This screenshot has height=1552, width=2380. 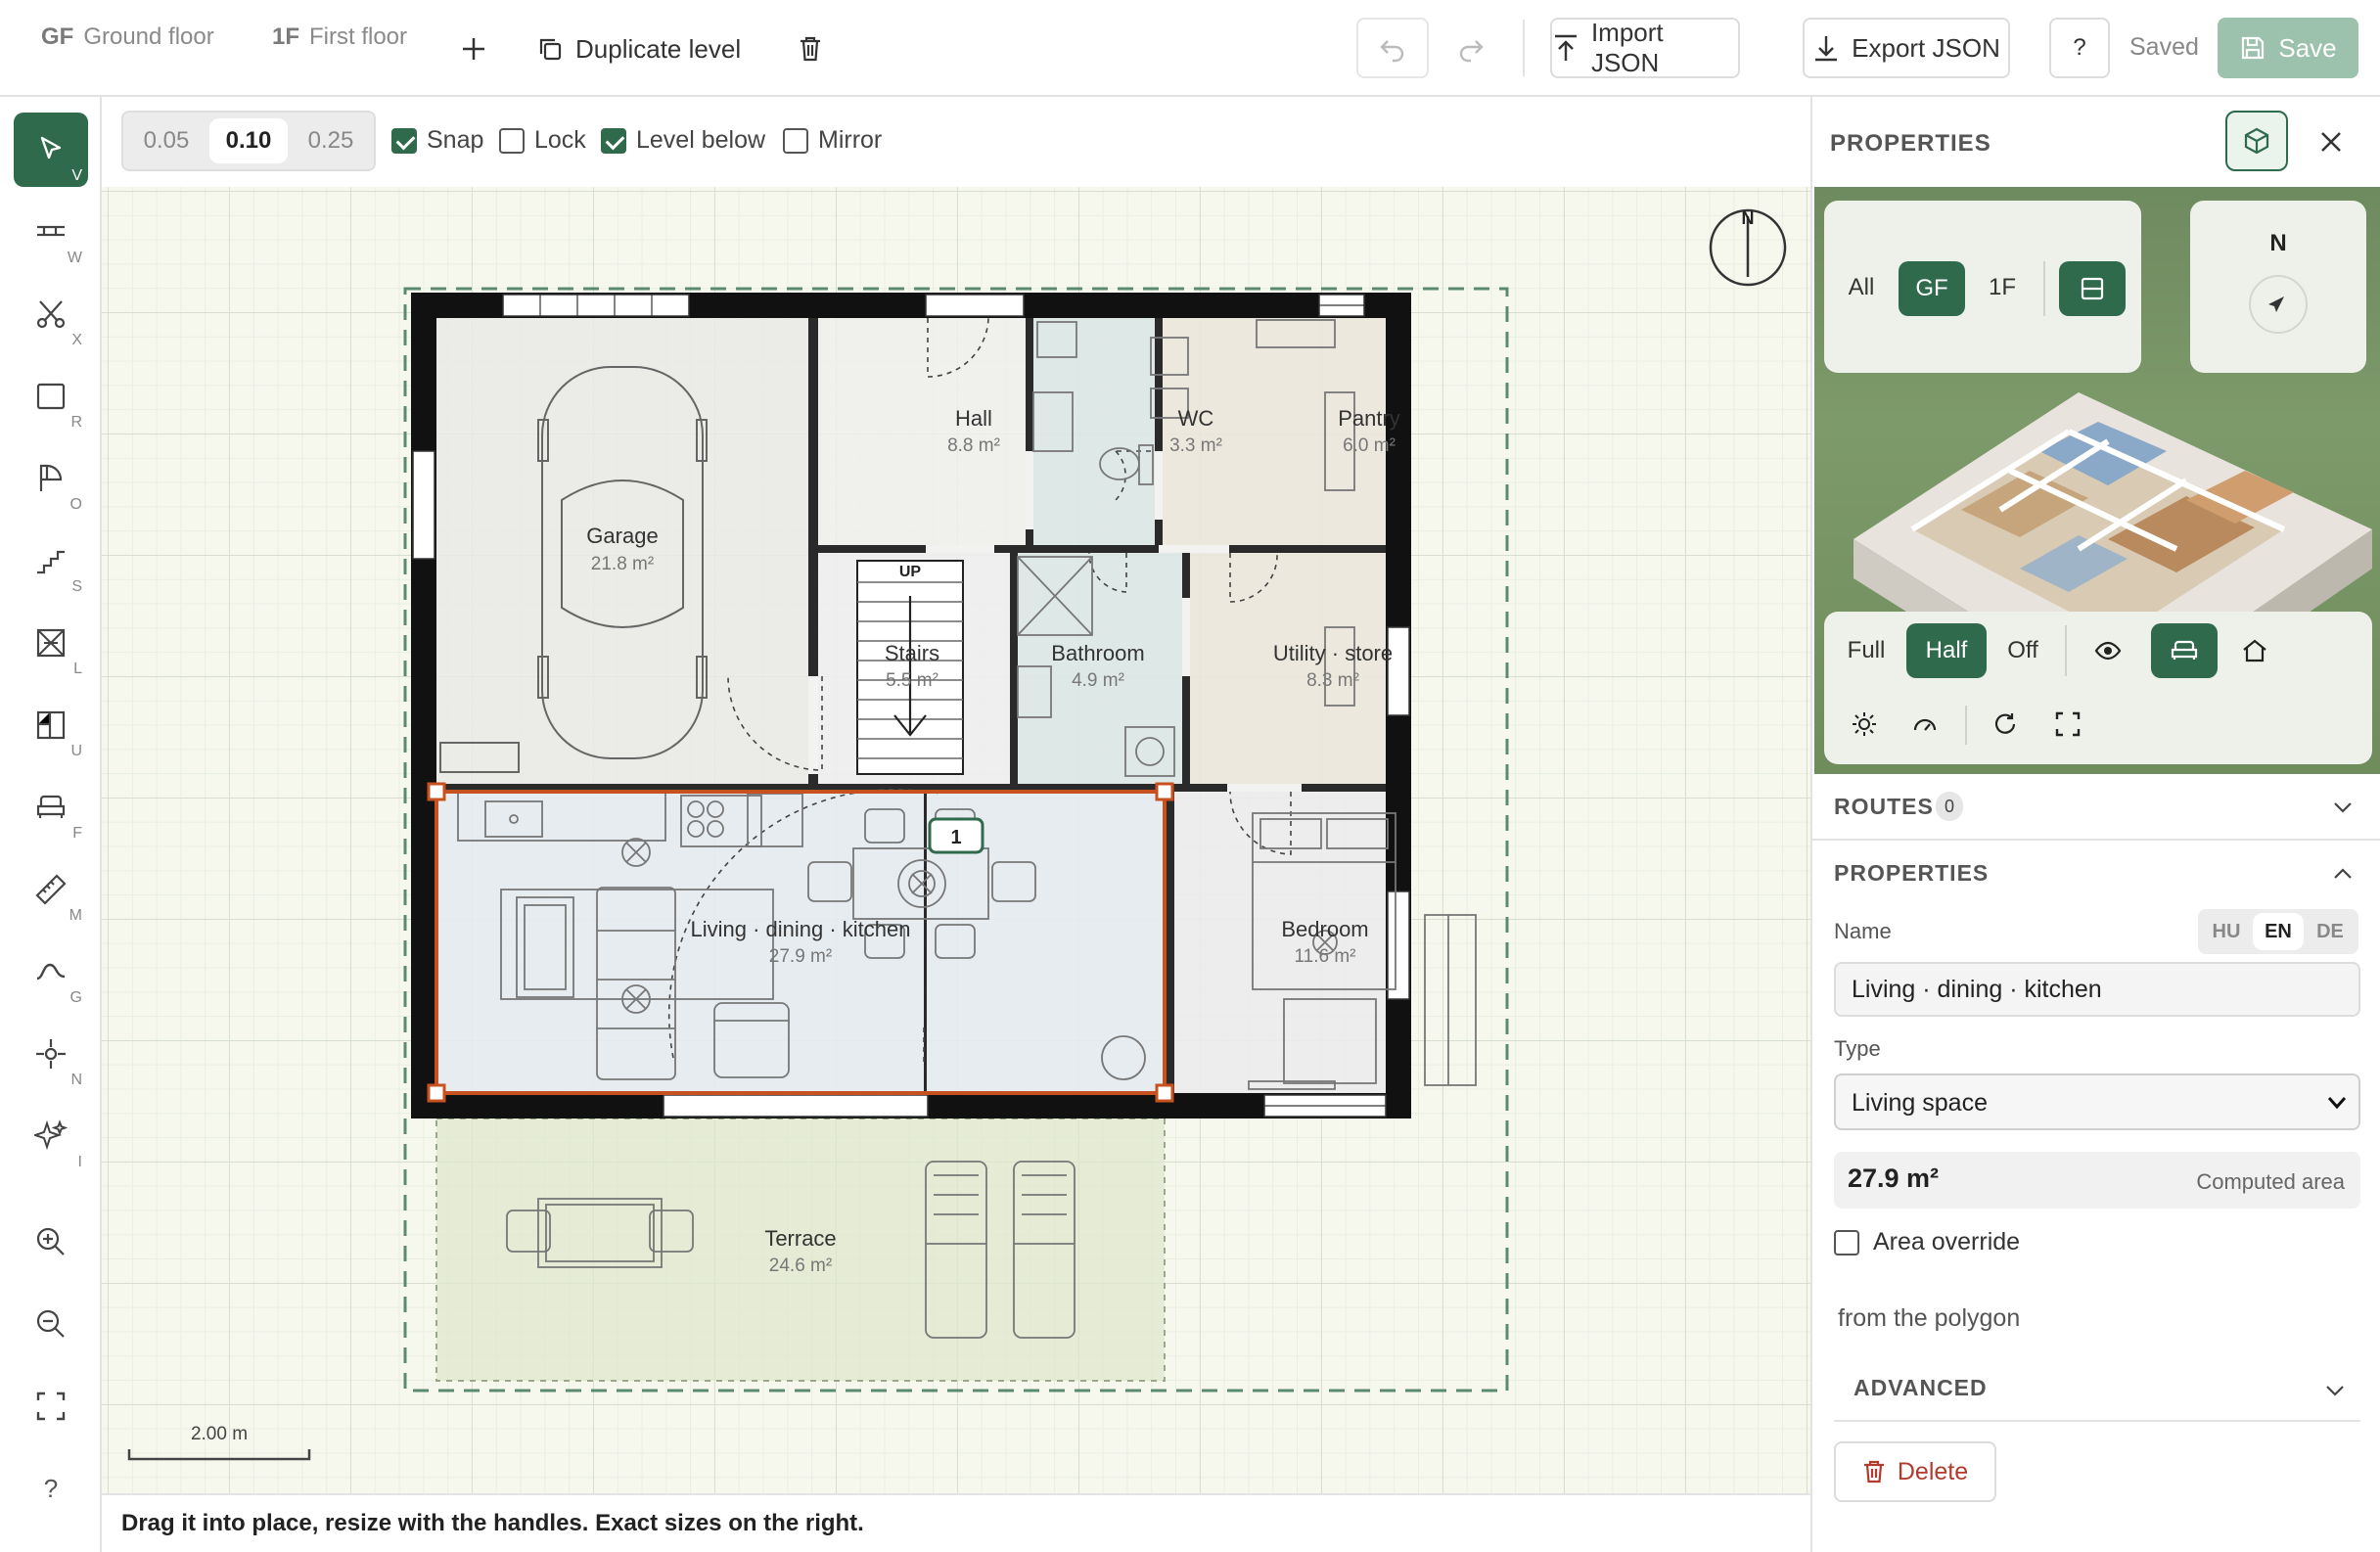 I want to click on walls-full: Full, so click(x=1866, y=650).